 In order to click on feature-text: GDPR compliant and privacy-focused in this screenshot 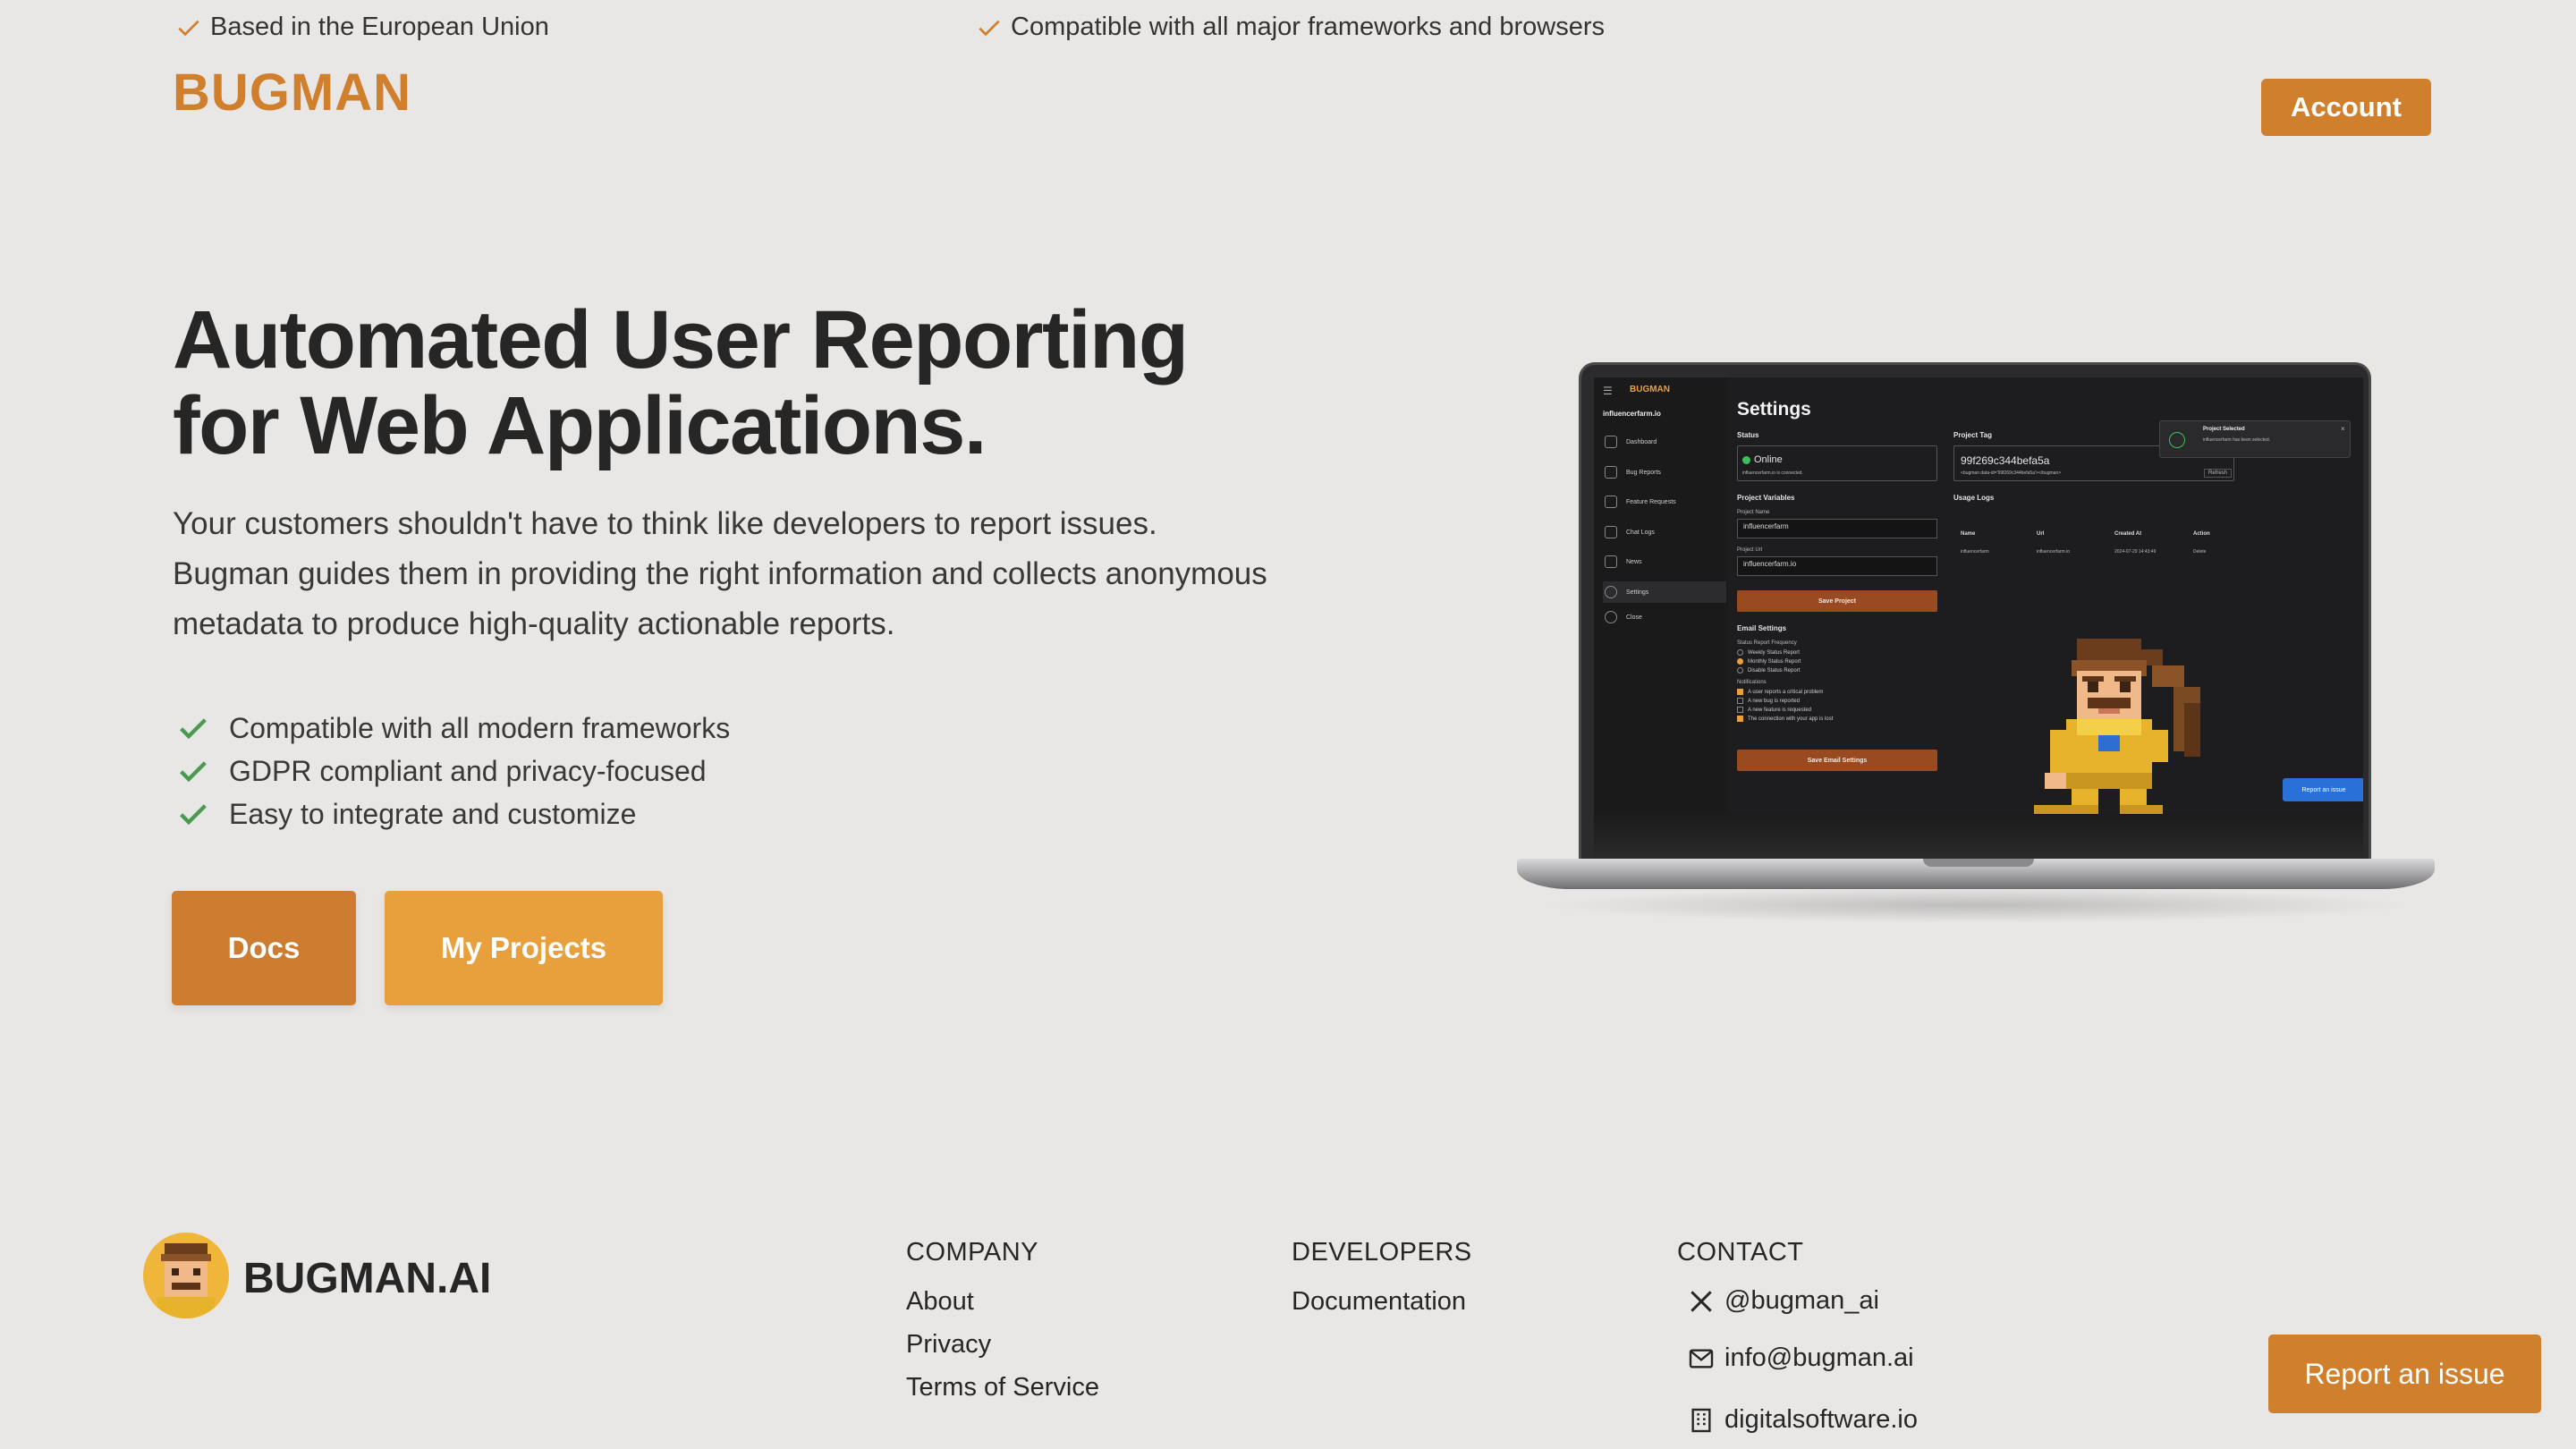, I will do `click(468, 770)`.